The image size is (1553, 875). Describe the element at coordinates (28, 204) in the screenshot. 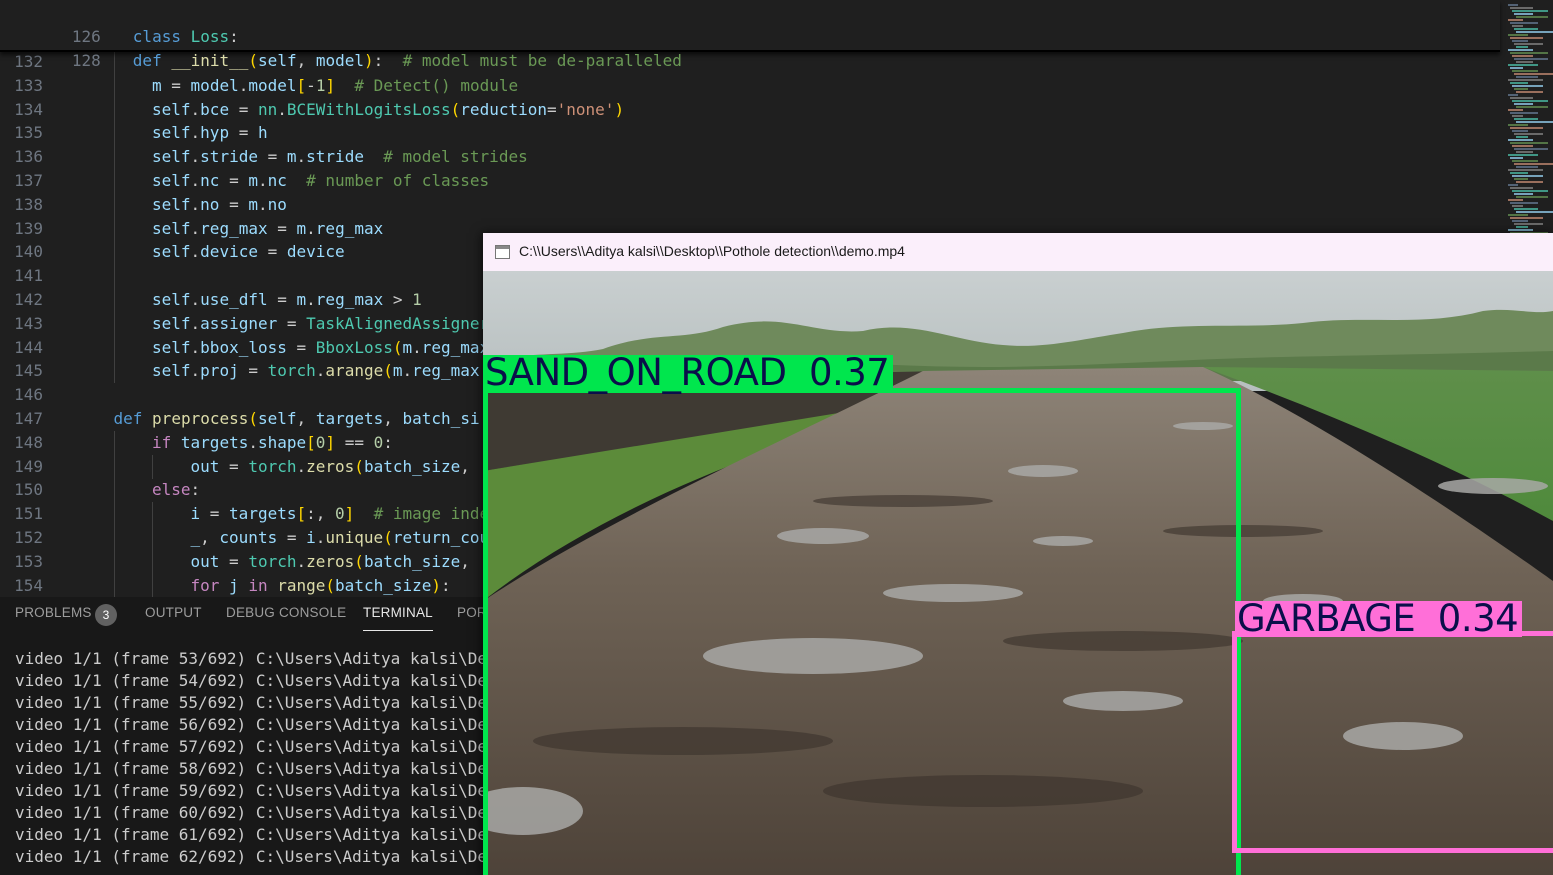

I see `line-number: 138` at that location.